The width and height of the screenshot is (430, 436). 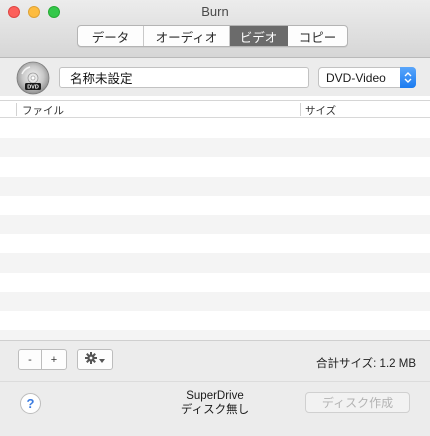 What do you see at coordinates (215, 381) in the screenshot?
I see `divider` at bounding box center [215, 381].